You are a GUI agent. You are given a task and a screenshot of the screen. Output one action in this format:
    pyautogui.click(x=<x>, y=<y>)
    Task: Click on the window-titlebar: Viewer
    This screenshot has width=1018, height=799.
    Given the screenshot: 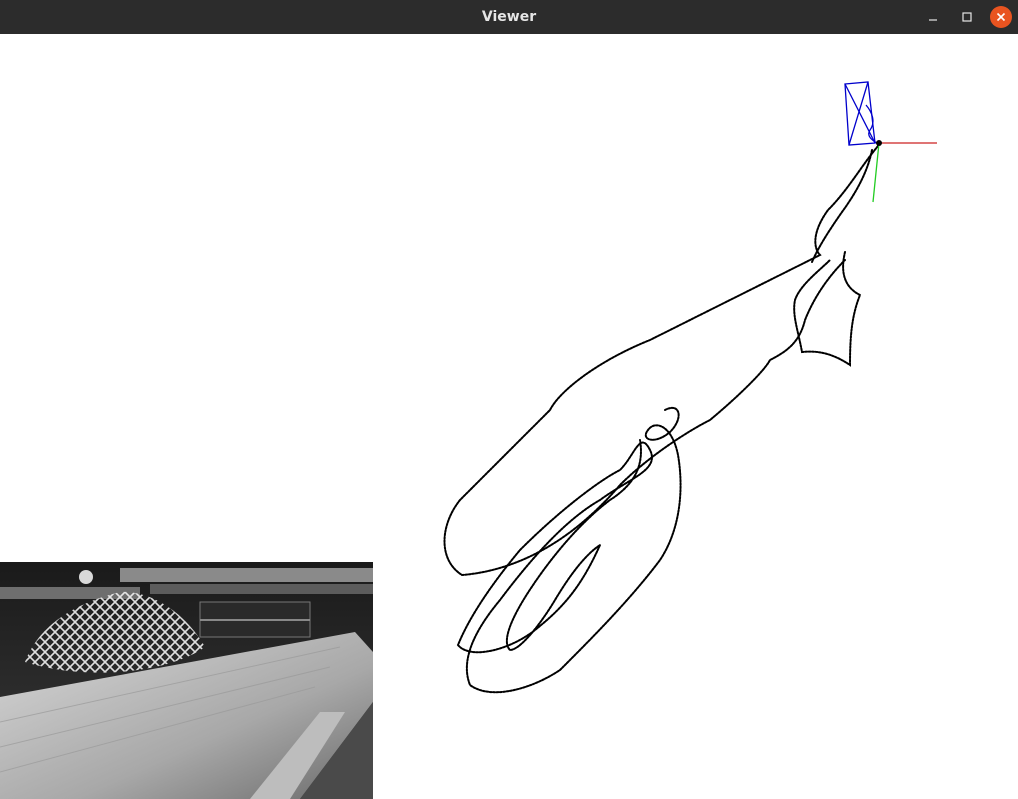 What is the action you would take?
    pyautogui.click(x=509, y=17)
    